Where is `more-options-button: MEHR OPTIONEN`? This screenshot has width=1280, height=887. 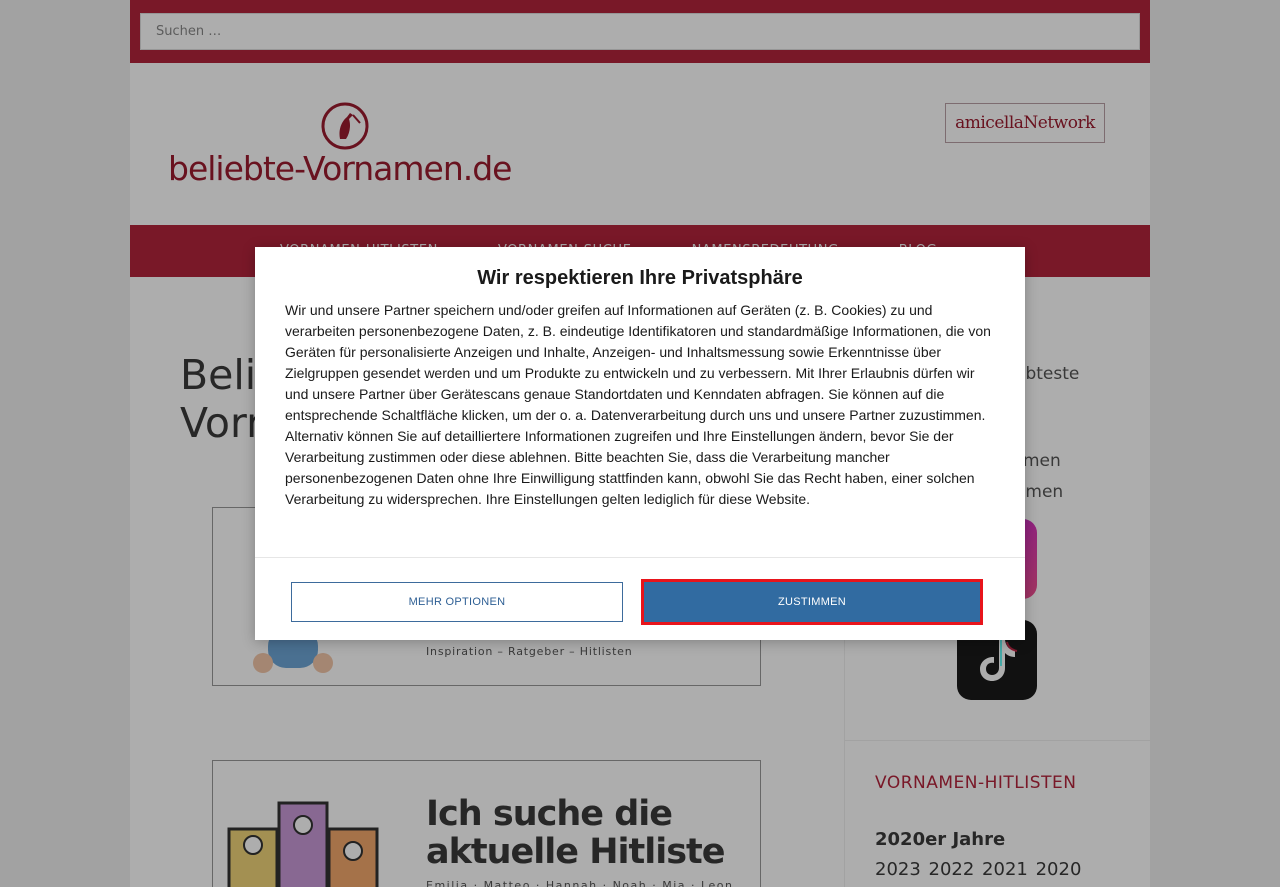
more-options-button: MEHR OPTIONEN is located at coordinates (457, 602).